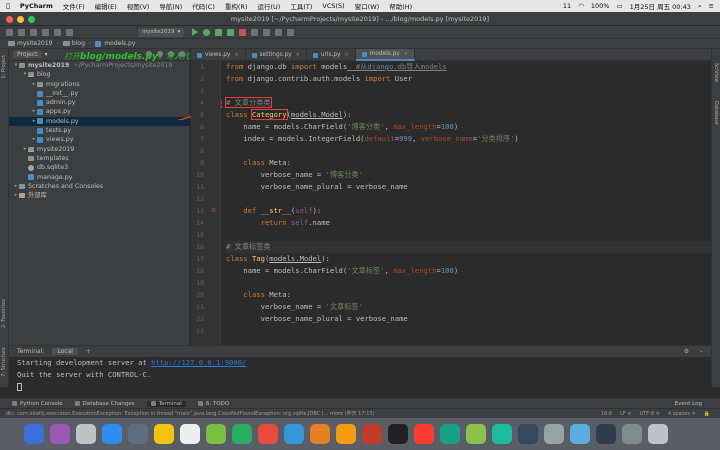  Describe the element at coordinates (37, 404) in the screenshot. I see `bottom-tool-tab: Python Console` at that location.